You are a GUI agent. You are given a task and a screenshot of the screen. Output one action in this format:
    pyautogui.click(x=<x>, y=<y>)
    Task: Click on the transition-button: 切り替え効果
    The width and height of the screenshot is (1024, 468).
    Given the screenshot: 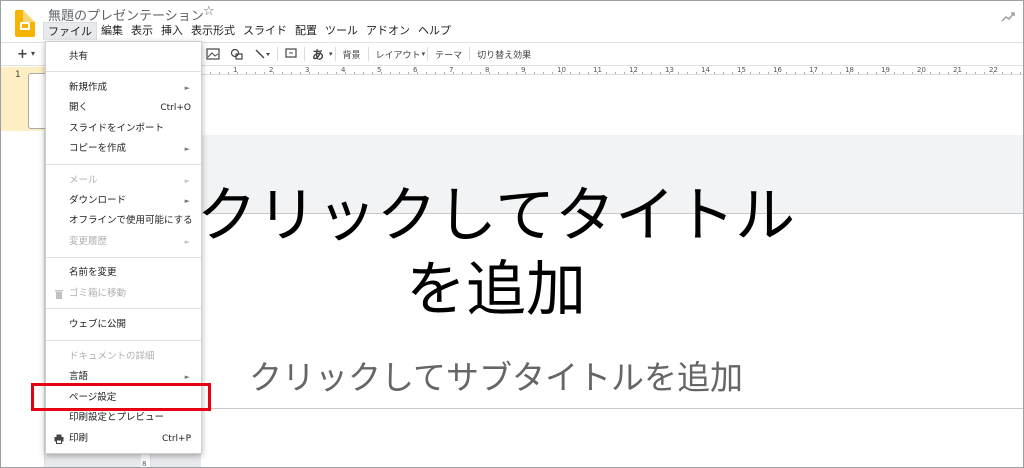 What is the action you would take?
    pyautogui.click(x=504, y=54)
    